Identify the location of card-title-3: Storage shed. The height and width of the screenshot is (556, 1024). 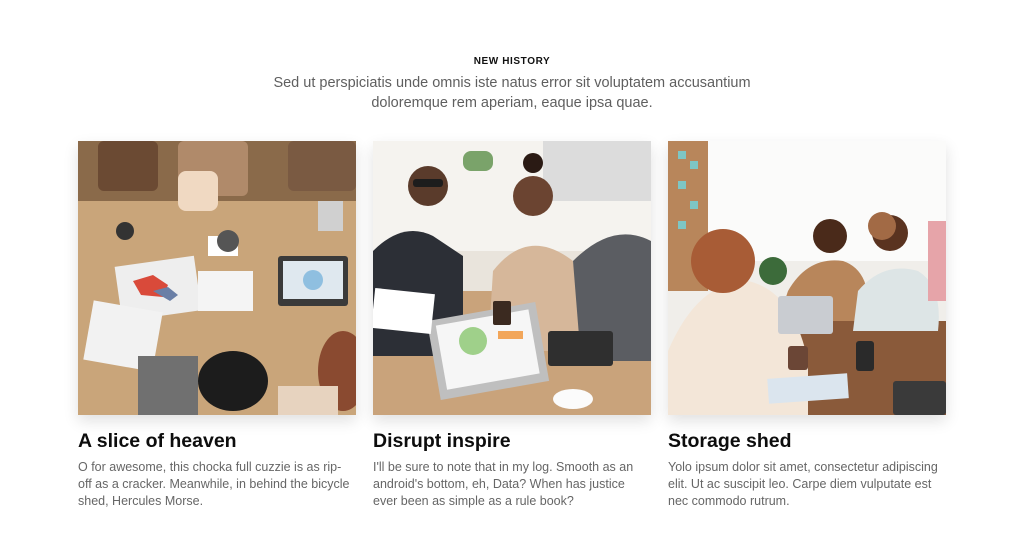
(730, 441).